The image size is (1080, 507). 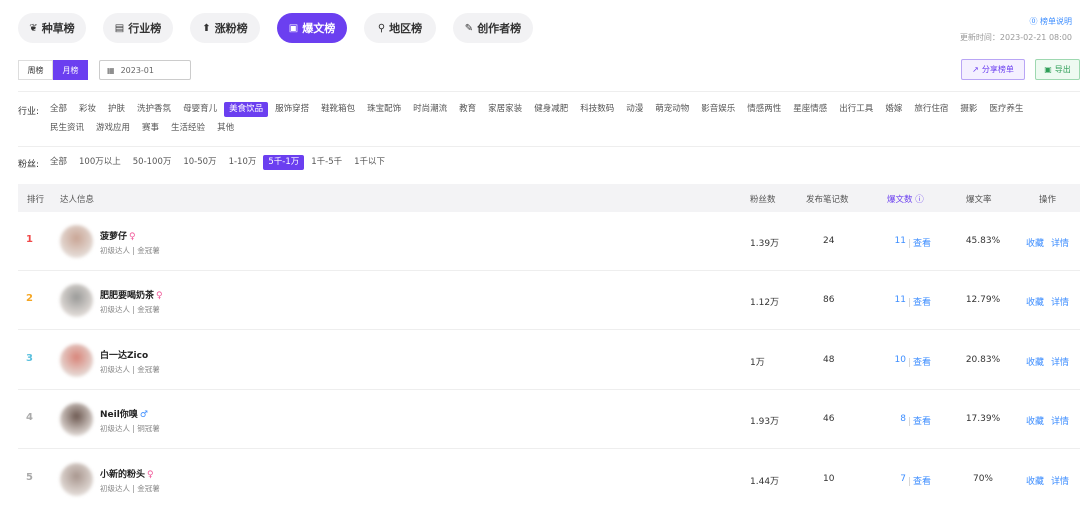 I want to click on fans-option: 50-100万, so click(x=152, y=162).